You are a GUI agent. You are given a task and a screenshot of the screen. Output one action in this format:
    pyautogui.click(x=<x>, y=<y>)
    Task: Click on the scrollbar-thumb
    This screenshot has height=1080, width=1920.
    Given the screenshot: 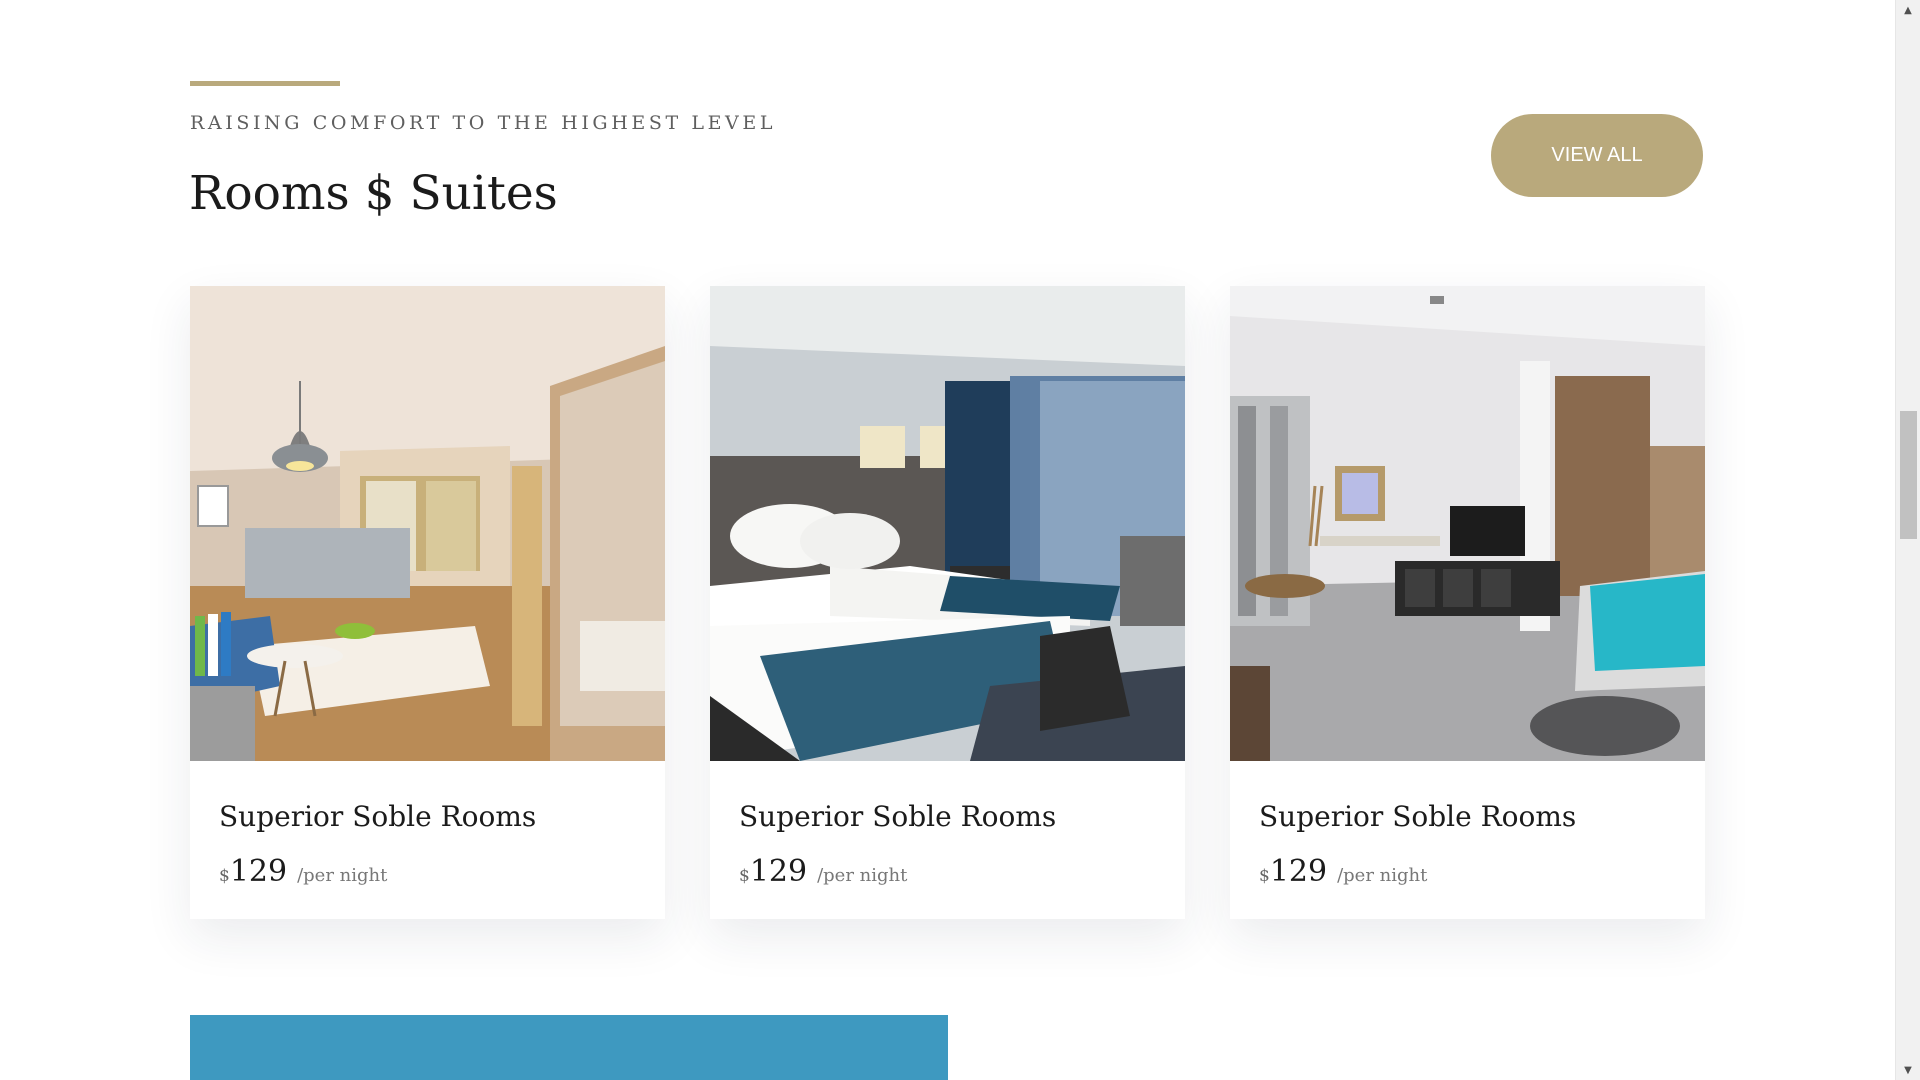 What is the action you would take?
    pyautogui.click(x=1908, y=475)
    